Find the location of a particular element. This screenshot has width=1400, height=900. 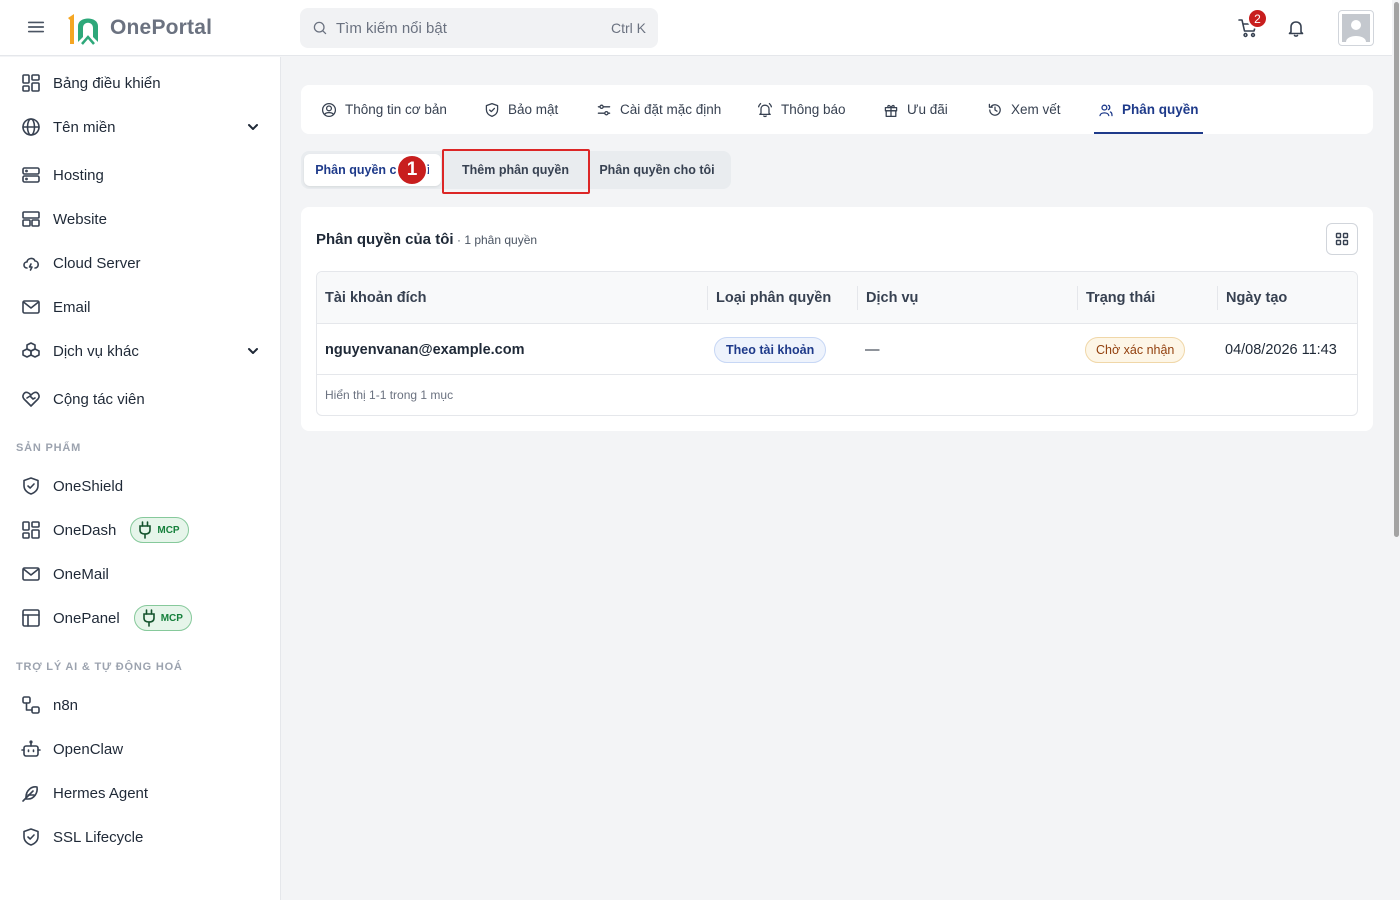

sidebar-item-oneshield: OneShield is located at coordinates (140, 486).